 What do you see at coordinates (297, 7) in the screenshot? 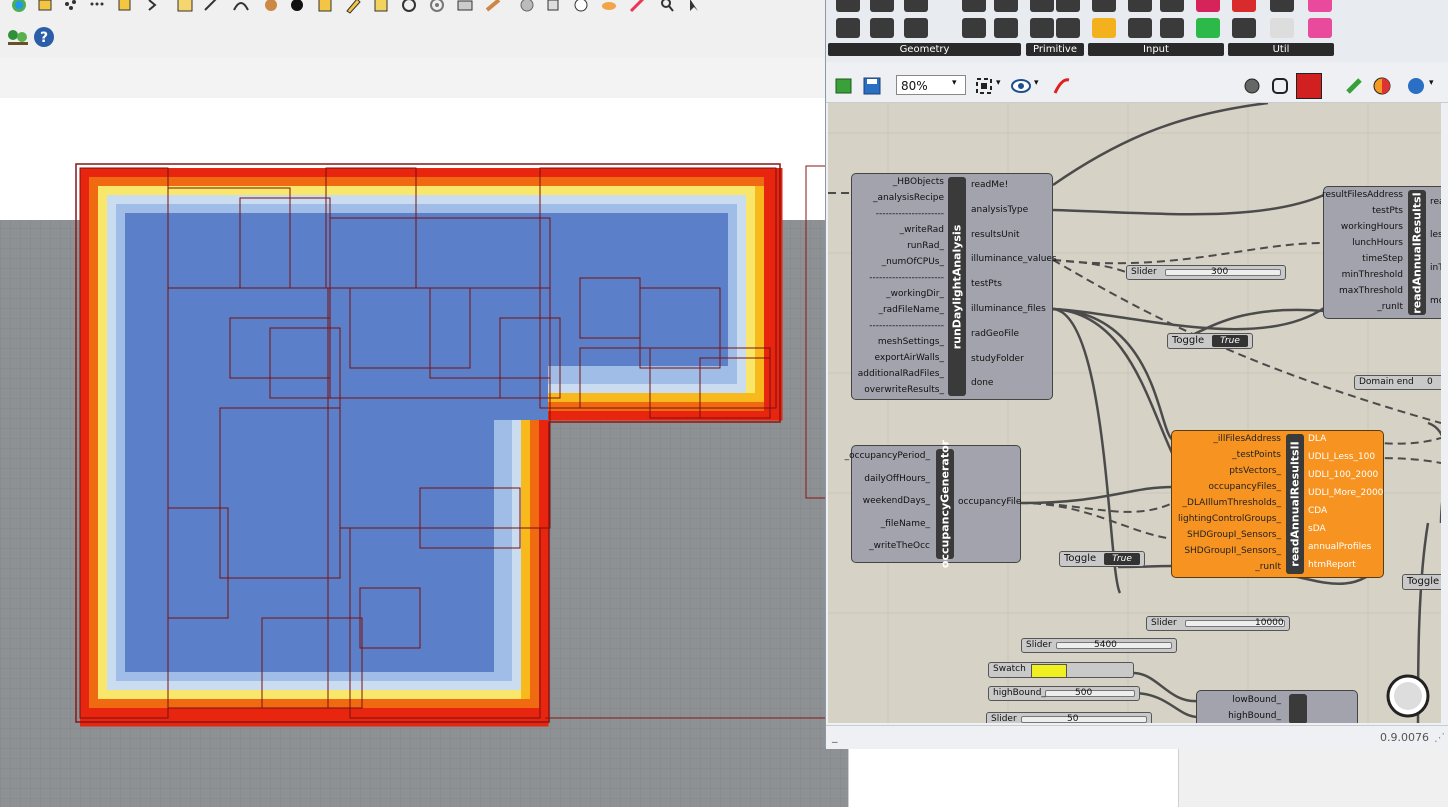
I see `sphere-icon` at bounding box center [297, 7].